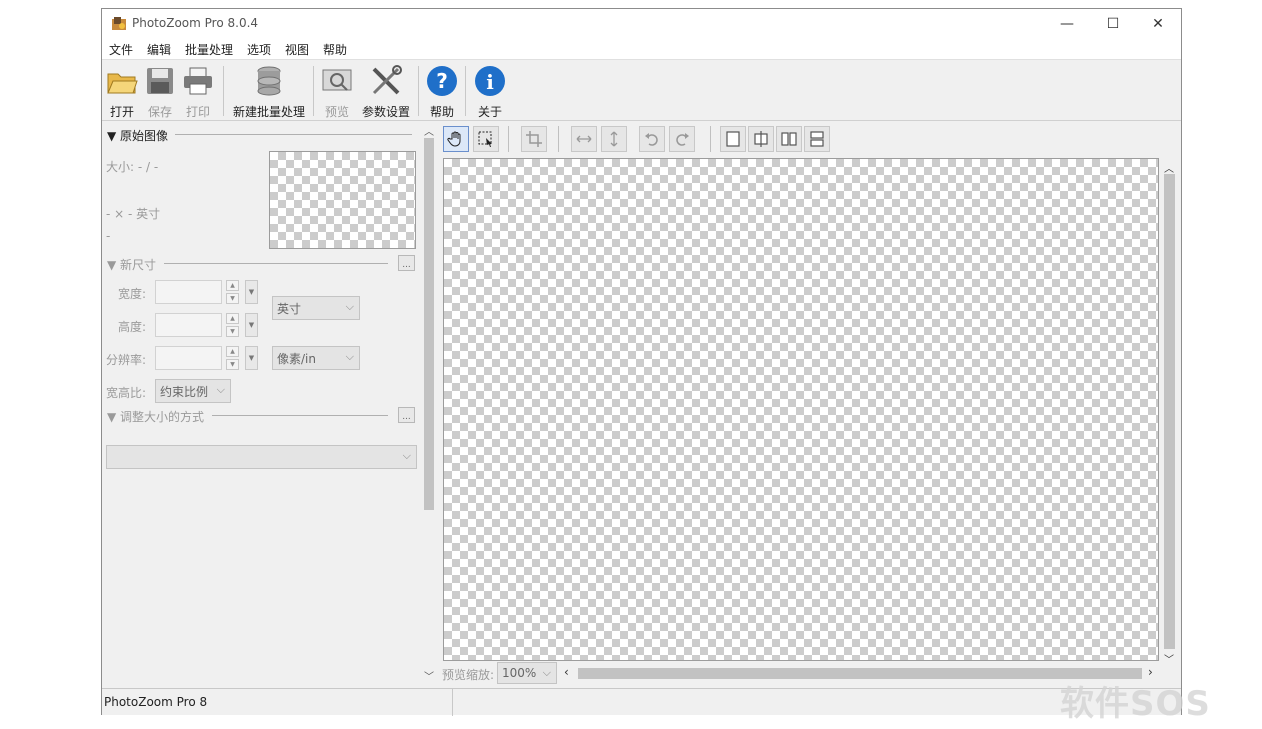 The width and height of the screenshot is (1262, 729). What do you see at coordinates (155, 416) in the screenshot?
I see `resize-method-header: ▼ 调整大小的方式` at bounding box center [155, 416].